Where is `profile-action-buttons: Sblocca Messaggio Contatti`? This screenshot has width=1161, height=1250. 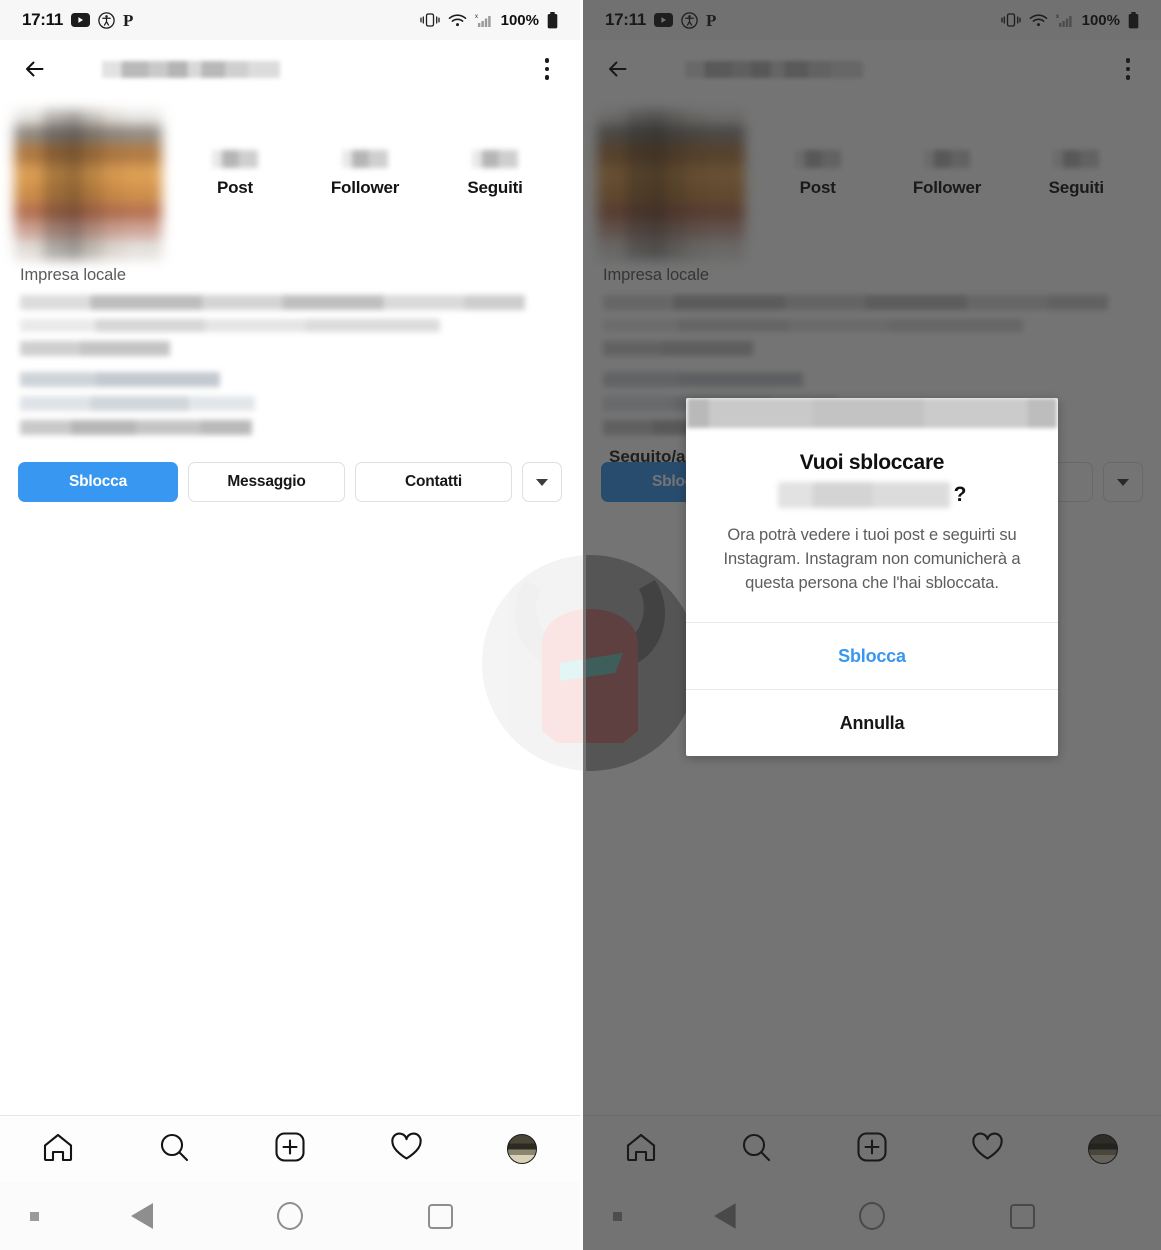 profile-action-buttons: Sblocca Messaggio Contatti is located at coordinates (290, 473).